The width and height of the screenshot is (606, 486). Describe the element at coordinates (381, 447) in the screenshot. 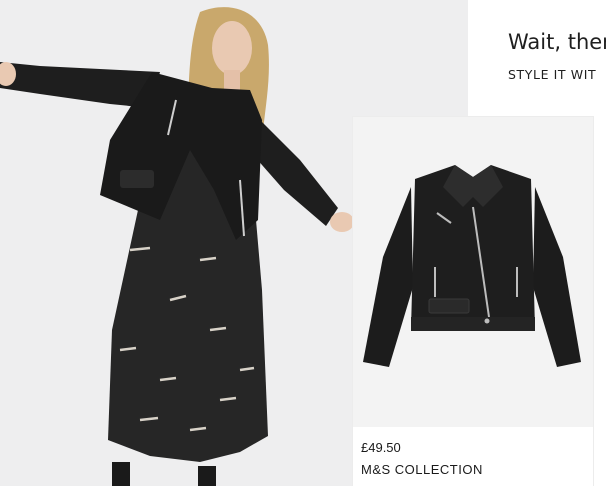

I see `product-price: £49.50` at that location.